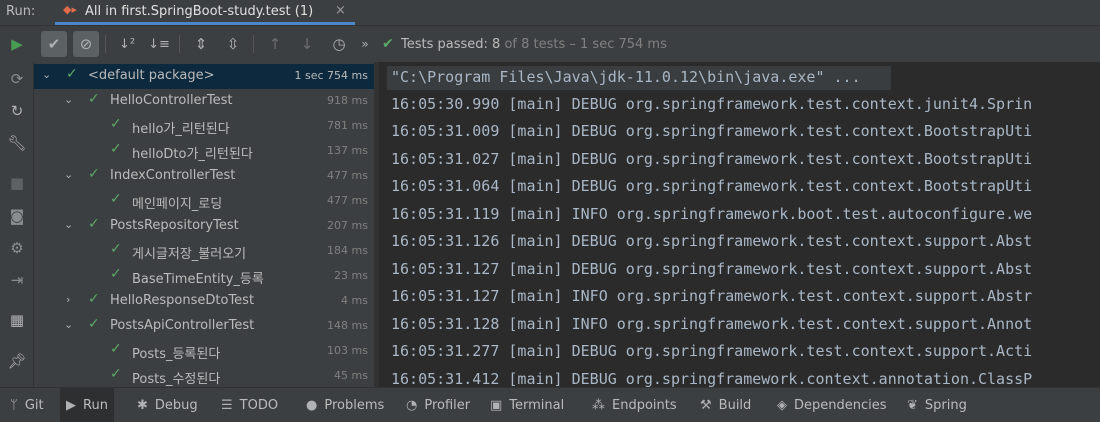  I want to click on tree-row-test: ✓ Posts_수정된다 45 ms, so click(204, 375).